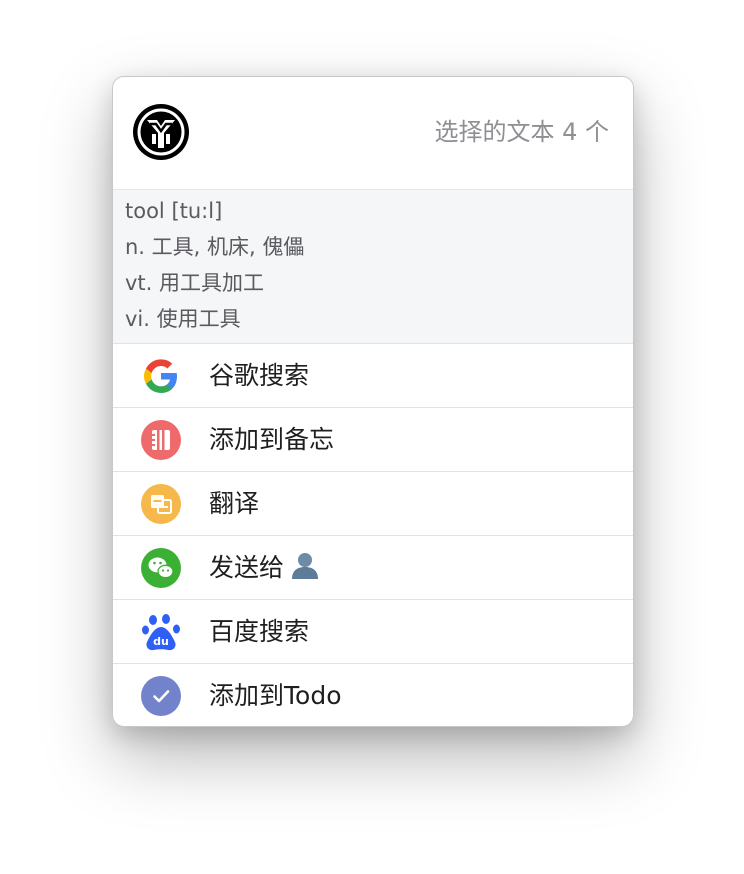  I want to click on menu-item-label: 谷歌搜索, so click(259, 375).